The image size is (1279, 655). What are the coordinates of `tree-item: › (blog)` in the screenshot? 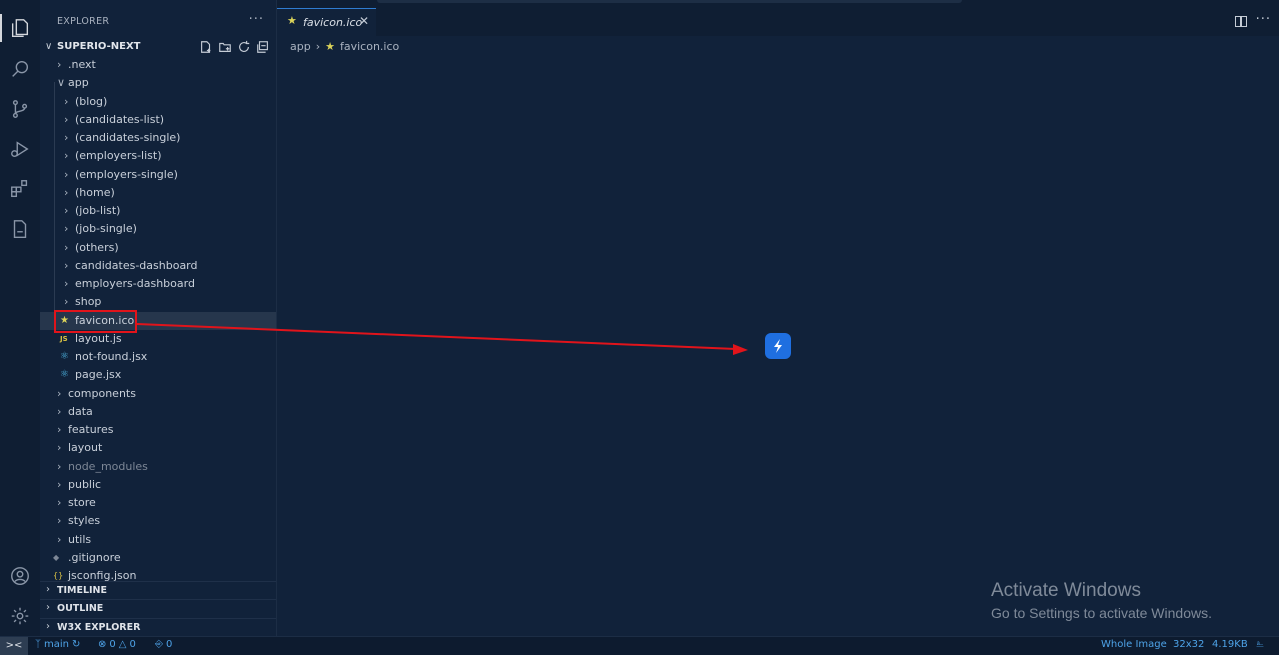 It's located at (158, 102).